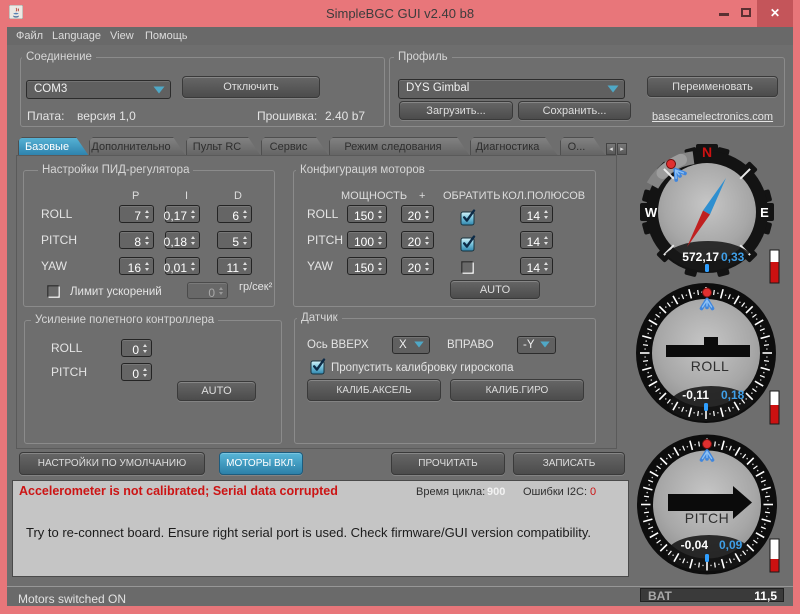  What do you see at coordinates (710, 366) in the screenshot?
I see `svg-text: ROLL` at bounding box center [710, 366].